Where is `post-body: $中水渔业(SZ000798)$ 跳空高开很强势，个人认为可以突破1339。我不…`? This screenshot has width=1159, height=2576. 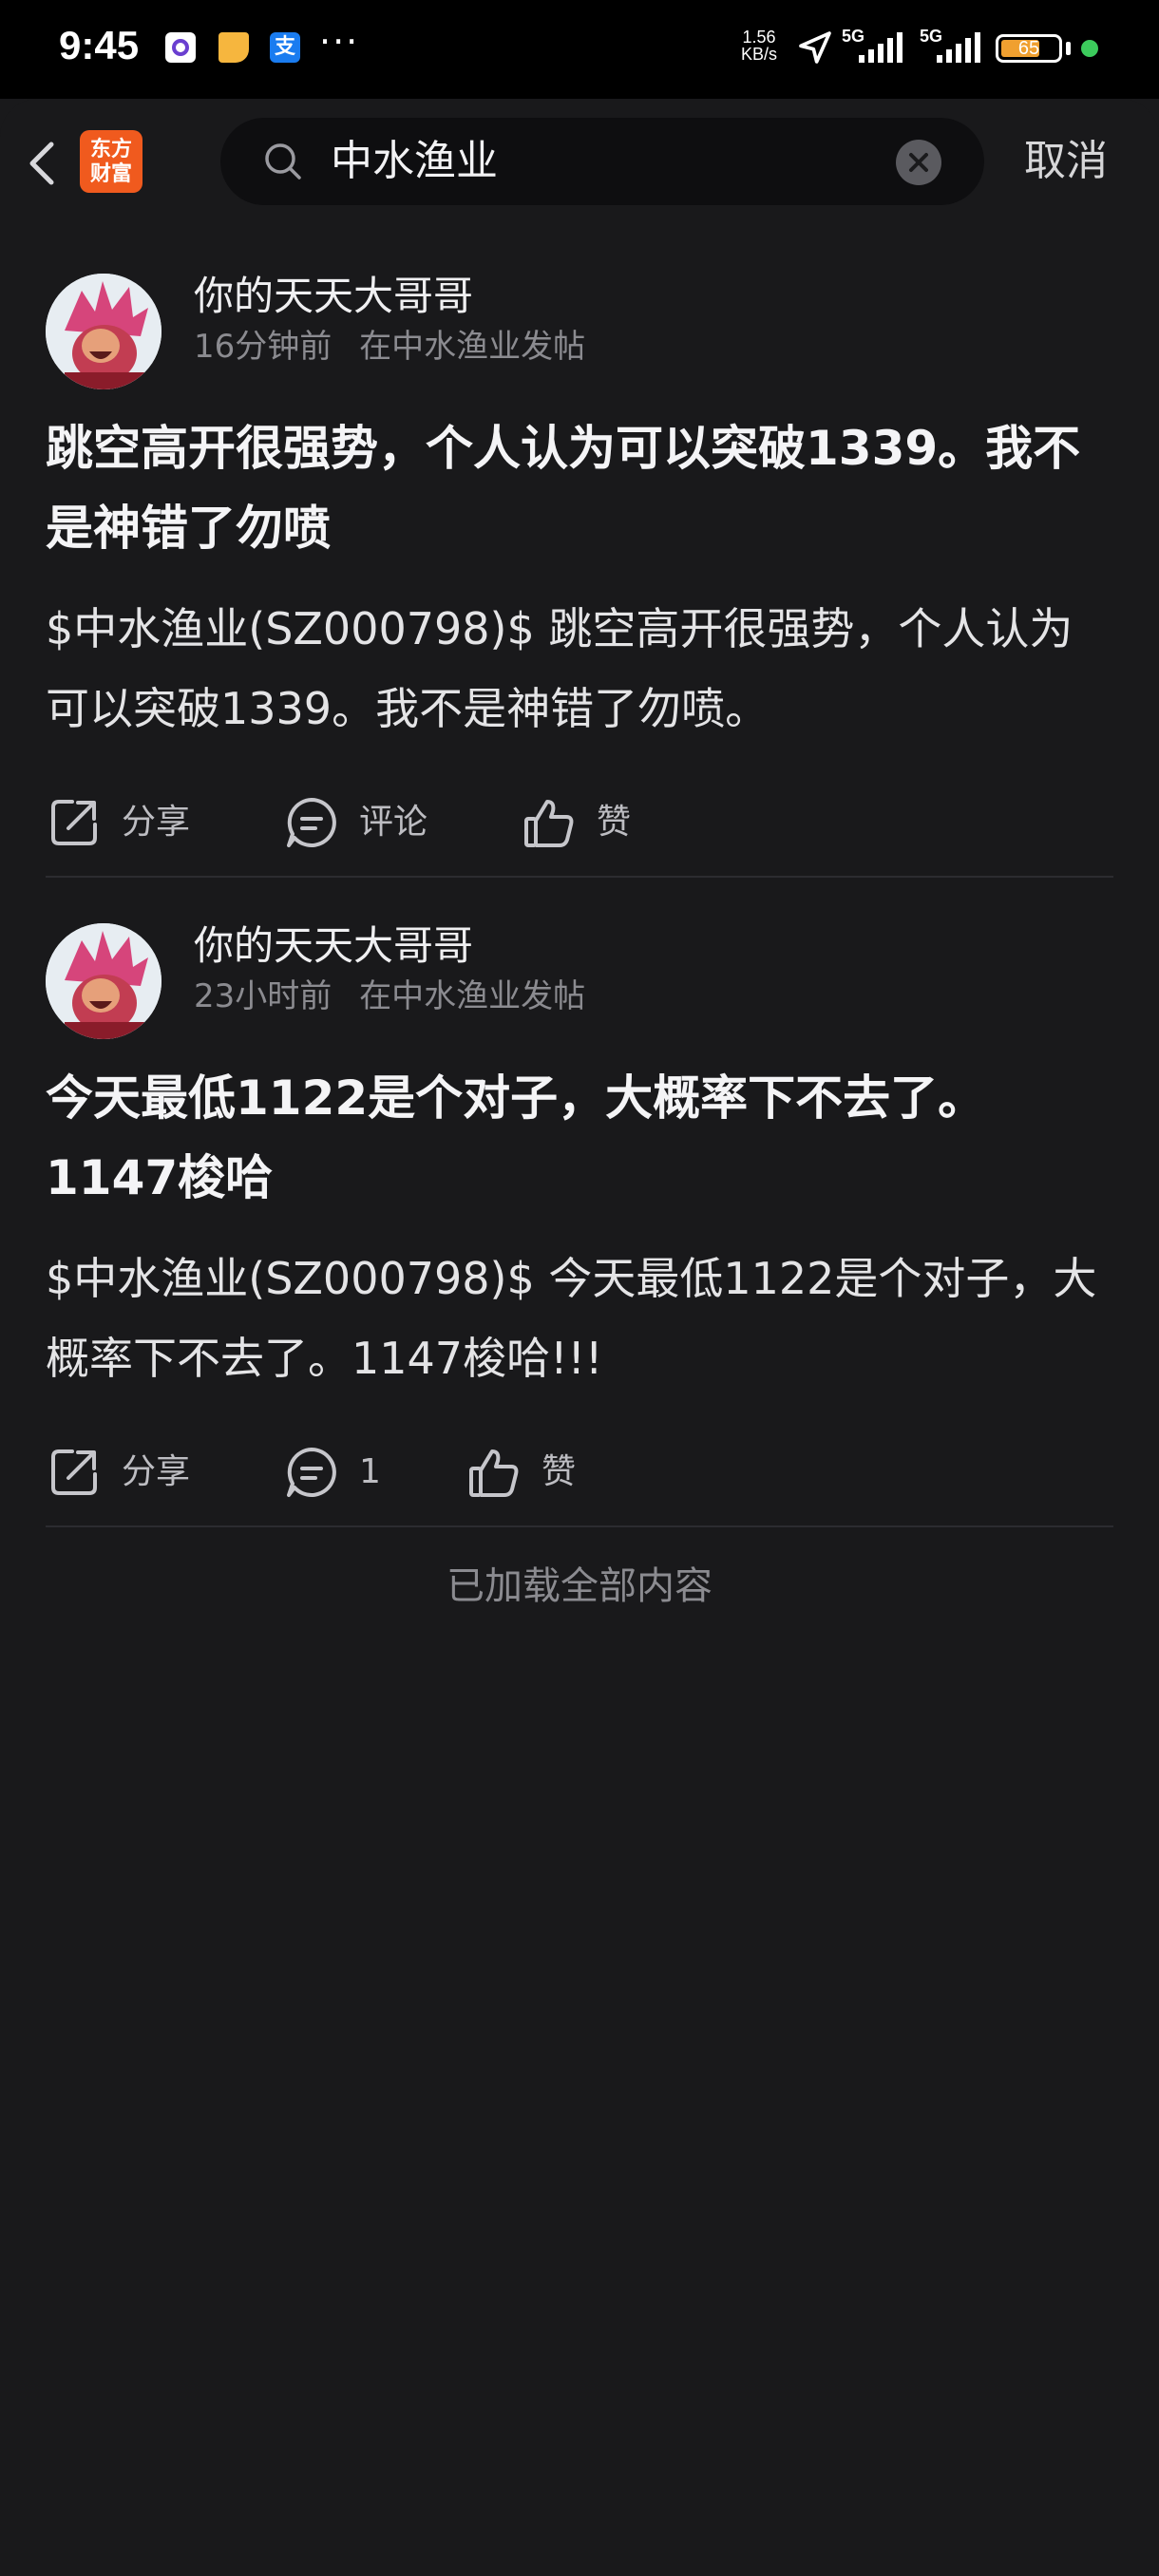
post-body: $中水渔业(SZ000798)$ 跳空高开很强势，个人认为可以突破1339。我不… is located at coordinates (579, 668).